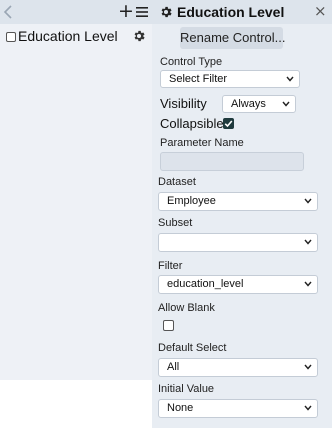  I want to click on default-select-label: Default Select, so click(192, 348).